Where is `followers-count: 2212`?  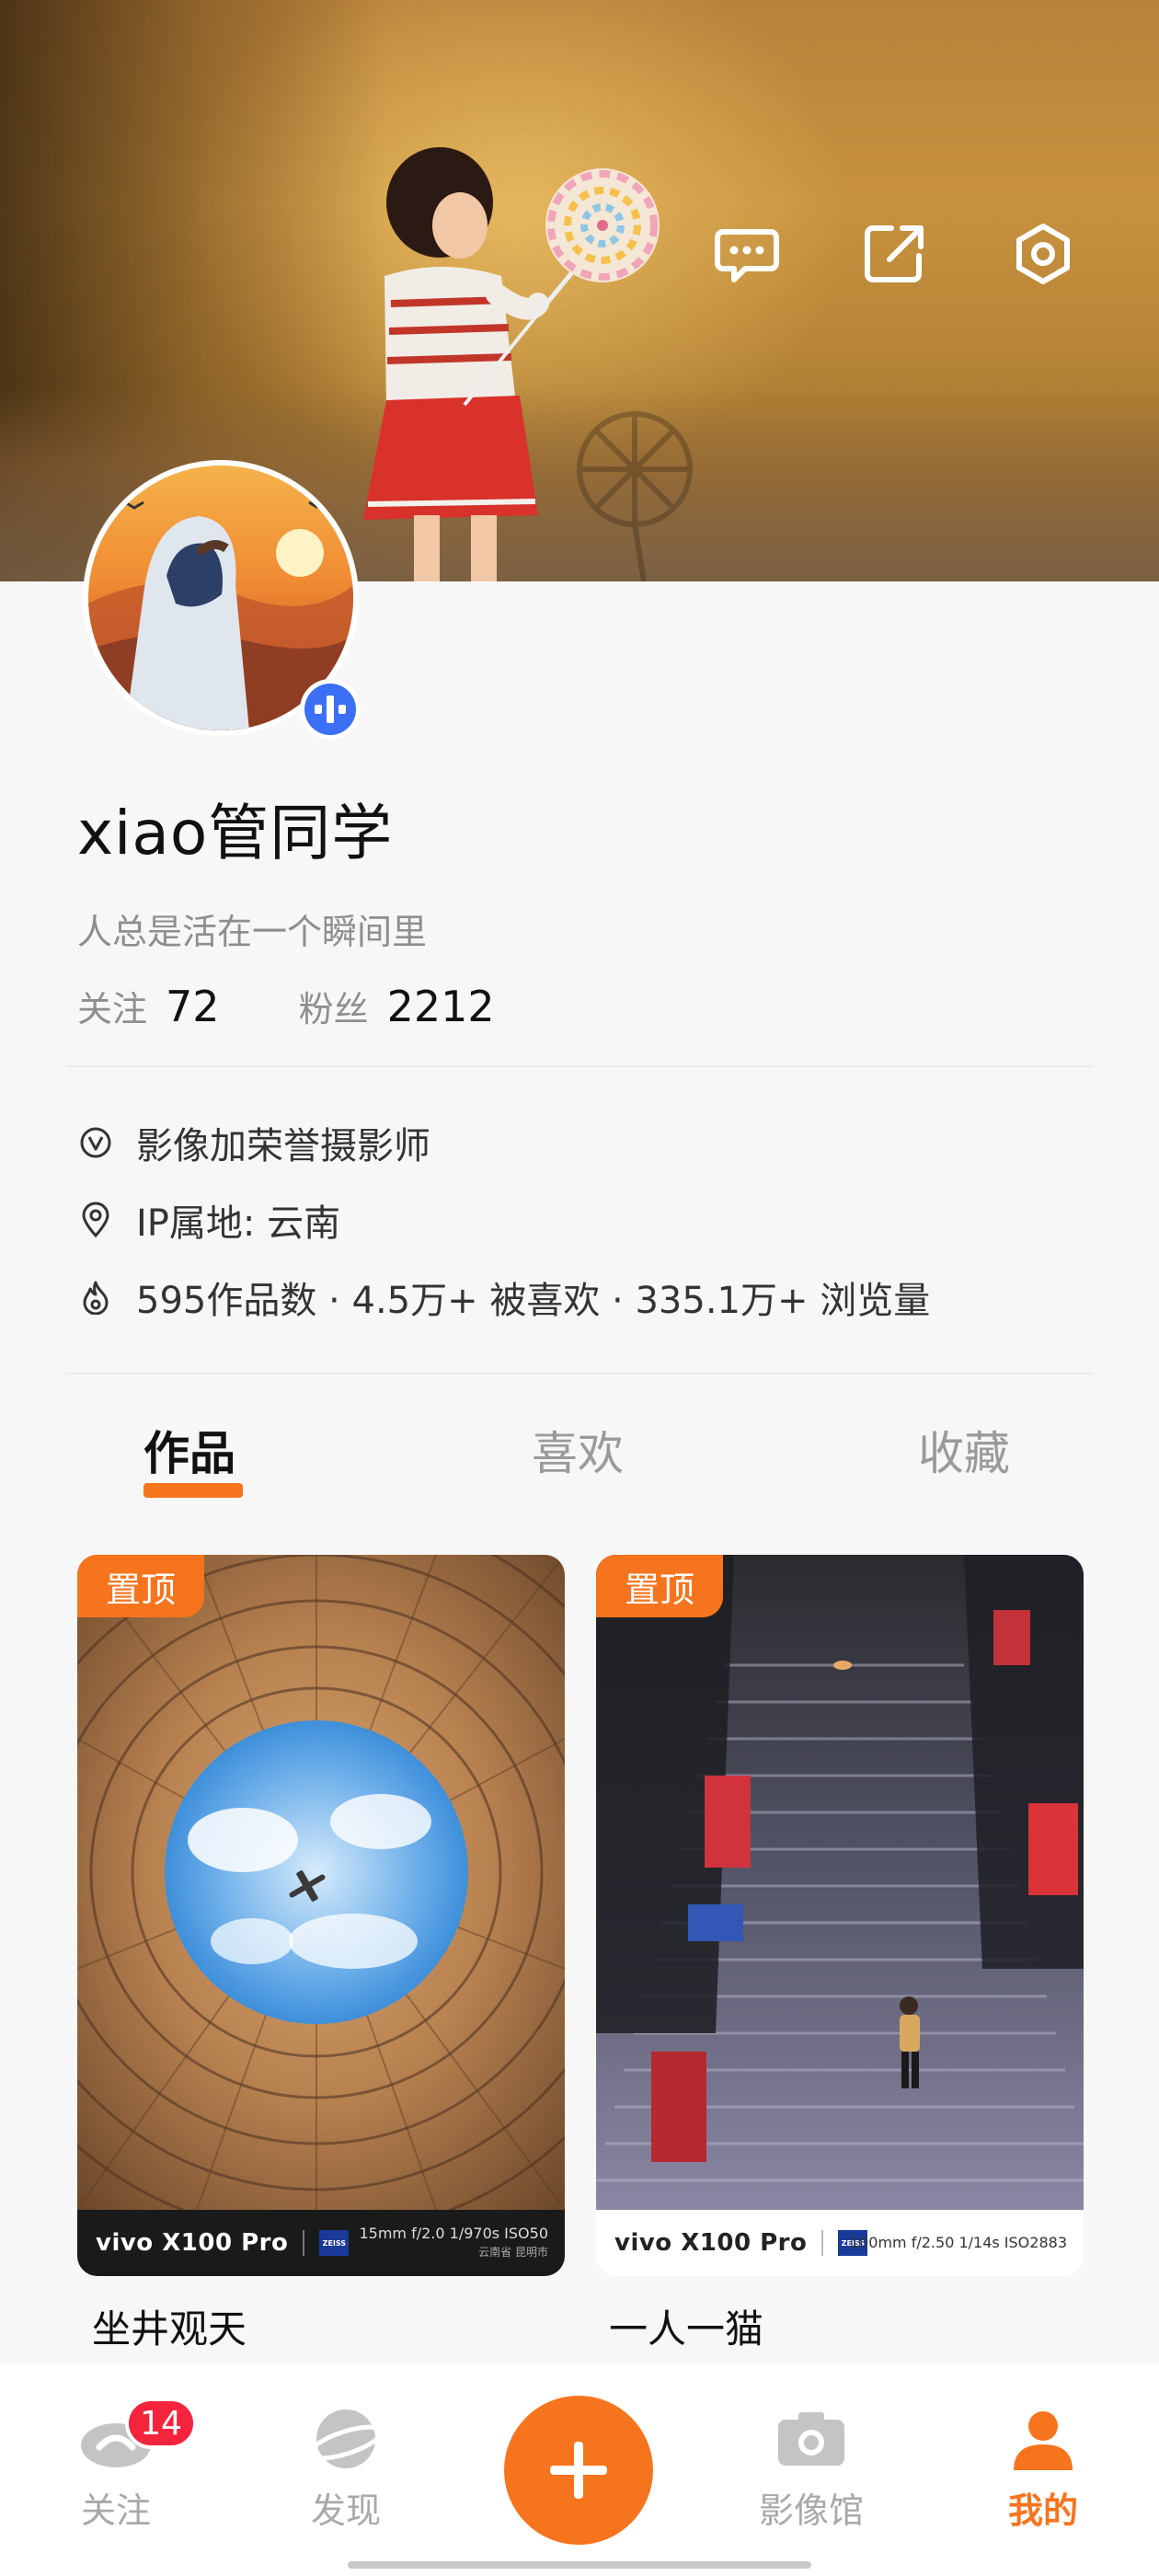
followers-count: 2212 is located at coordinates (441, 1006).